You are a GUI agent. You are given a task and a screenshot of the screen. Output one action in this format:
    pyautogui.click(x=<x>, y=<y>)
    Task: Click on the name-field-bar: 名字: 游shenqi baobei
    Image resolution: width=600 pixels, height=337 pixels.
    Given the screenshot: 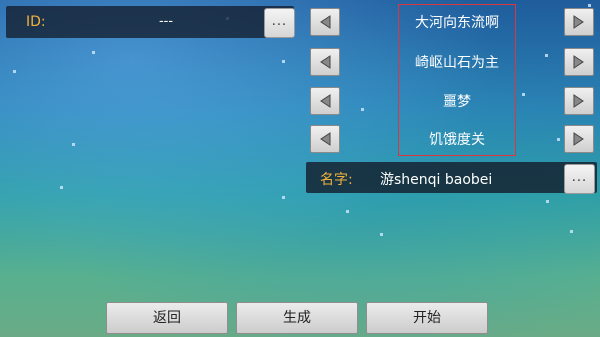 What is the action you would take?
    pyautogui.click(x=451, y=177)
    